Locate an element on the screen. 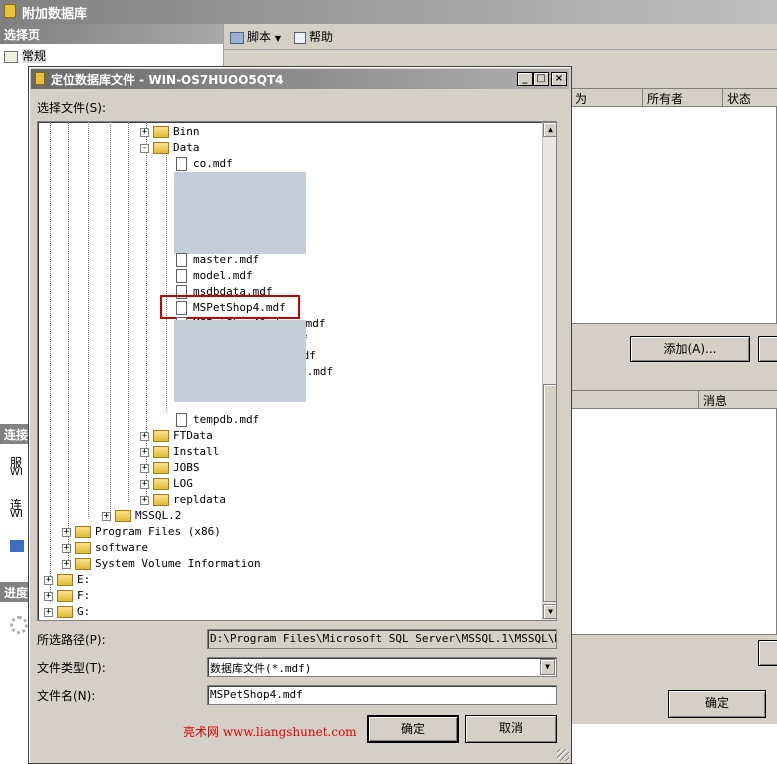 The image size is (777, 764). scroll-thumb is located at coordinates (549, 493).